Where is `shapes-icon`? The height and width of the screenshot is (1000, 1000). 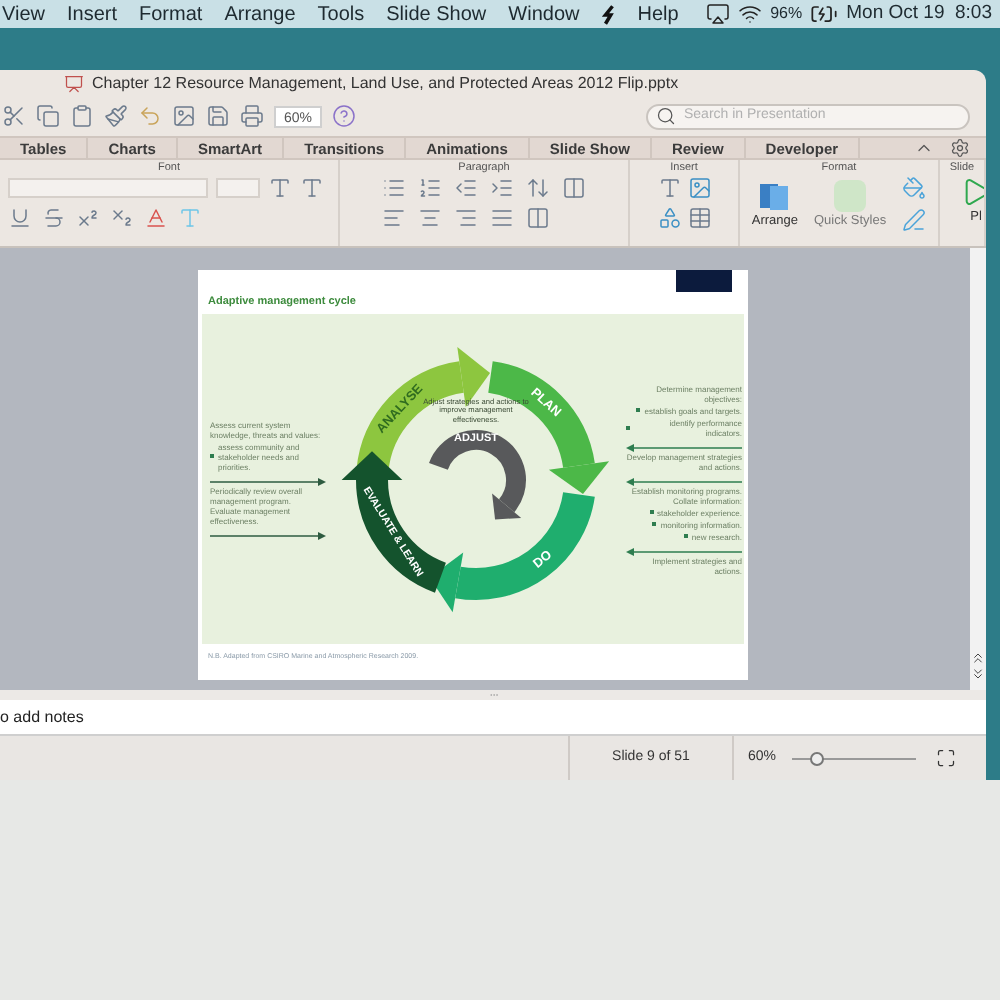 shapes-icon is located at coordinates (669, 218).